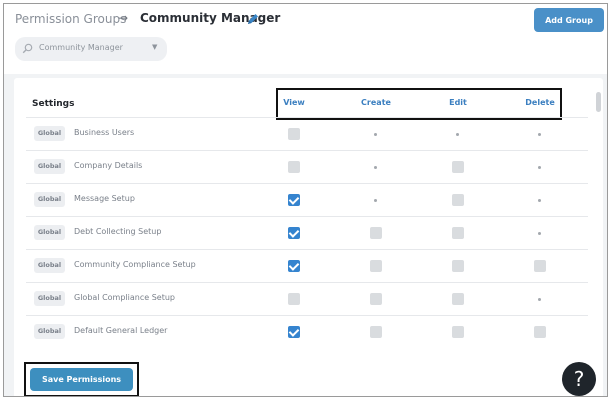  What do you see at coordinates (124, 297) in the screenshot?
I see `row-label: Global Compliance Setup` at bounding box center [124, 297].